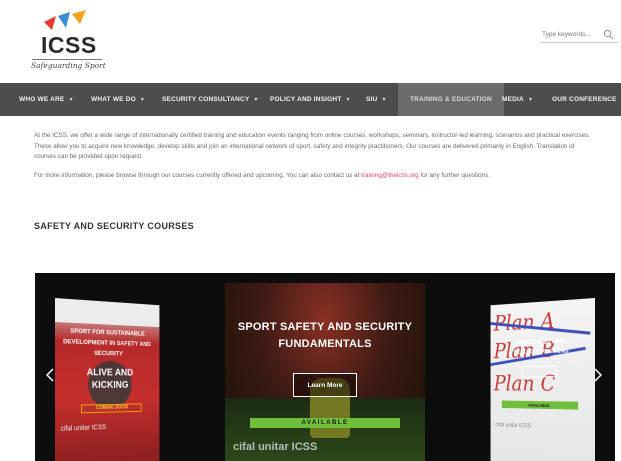  I want to click on nav-item-policy-and-insight: POLICY AND INSIGHT ▾, so click(310, 99).